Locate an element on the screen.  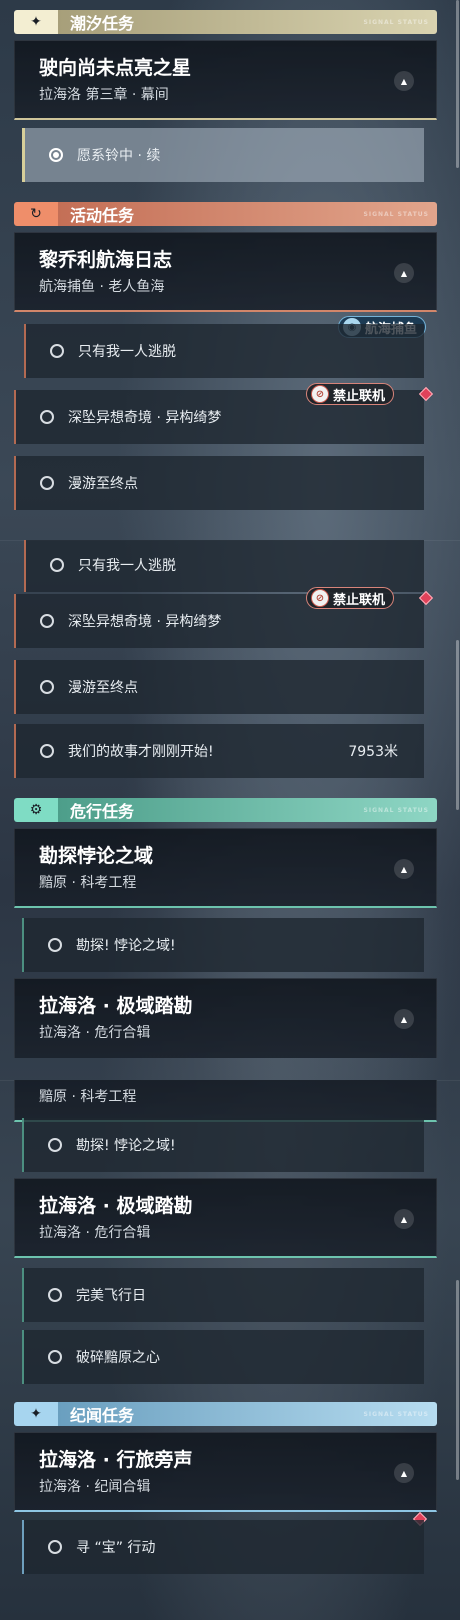
task-item: 完美飞行日 is located at coordinates (223, 1295).